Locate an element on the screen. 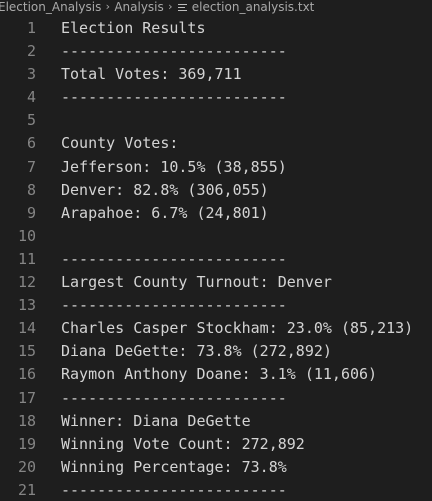 Image resolution: width=432 pixels, height=501 pixels. text-file-icon is located at coordinates (182, 7).